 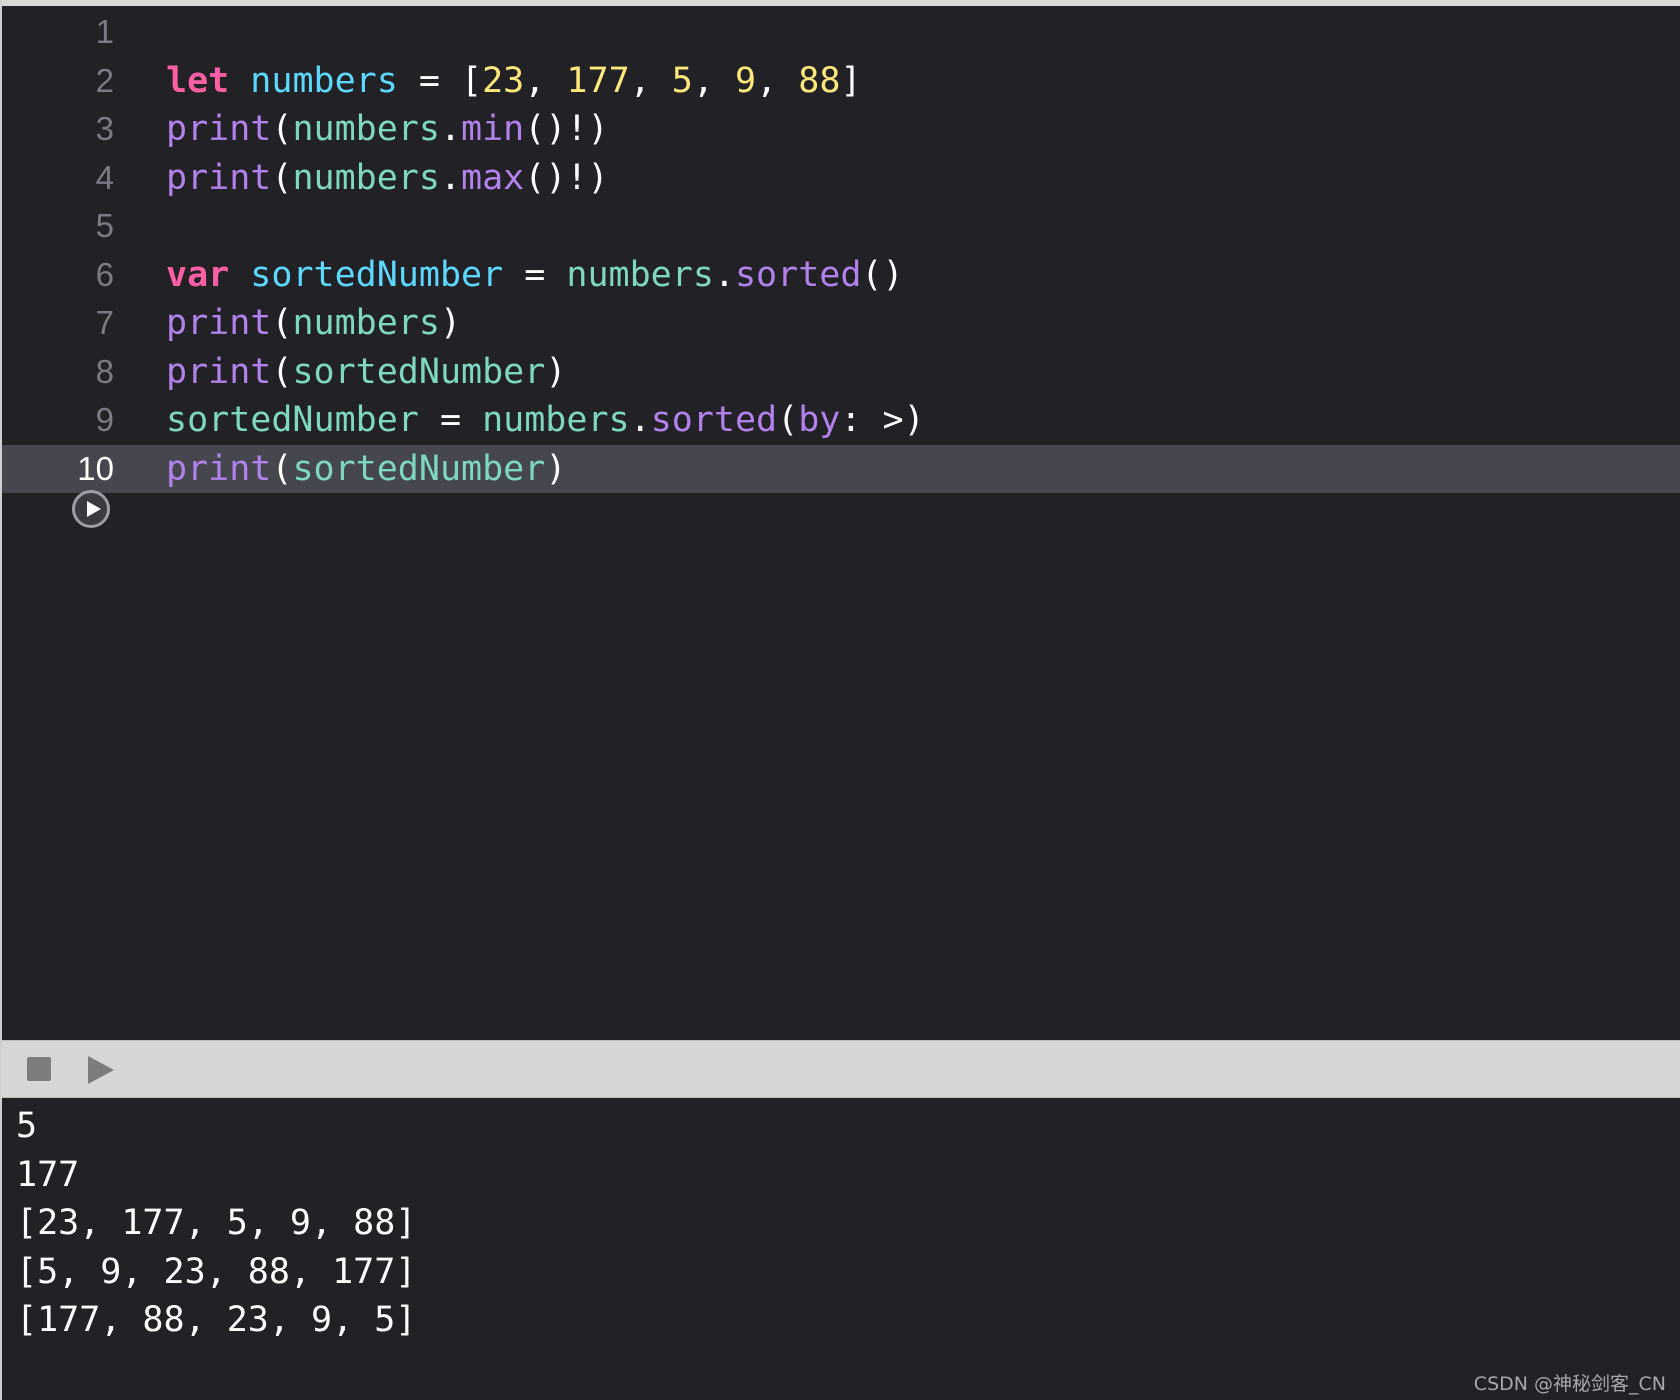 What do you see at coordinates (104, 225) in the screenshot?
I see `line-number: 5` at bounding box center [104, 225].